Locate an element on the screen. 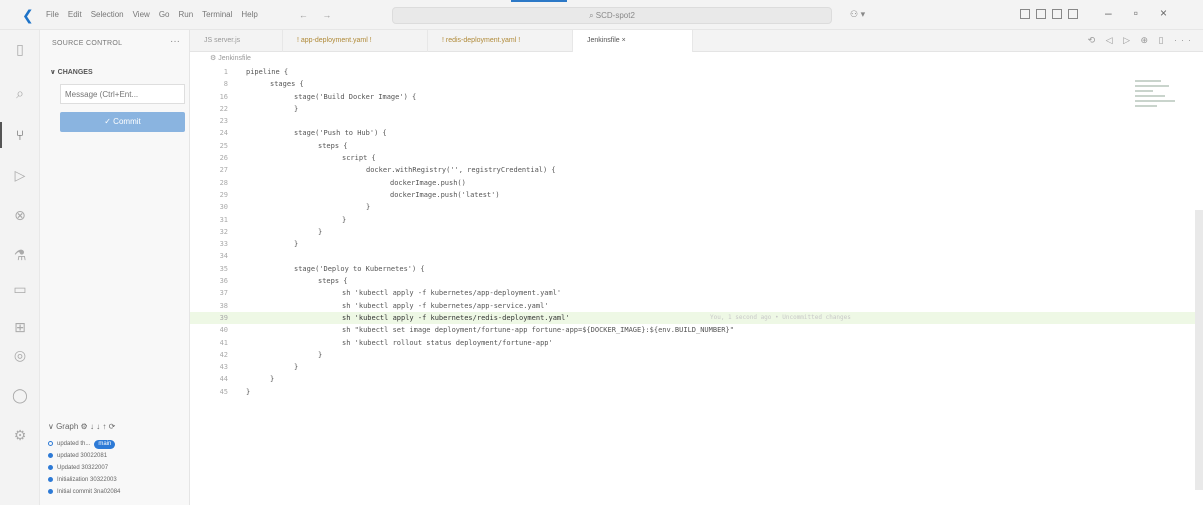 Image resolution: width=1203 pixels, height=505 pixels. menu-edit: Edit is located at coordinates (75, 14).